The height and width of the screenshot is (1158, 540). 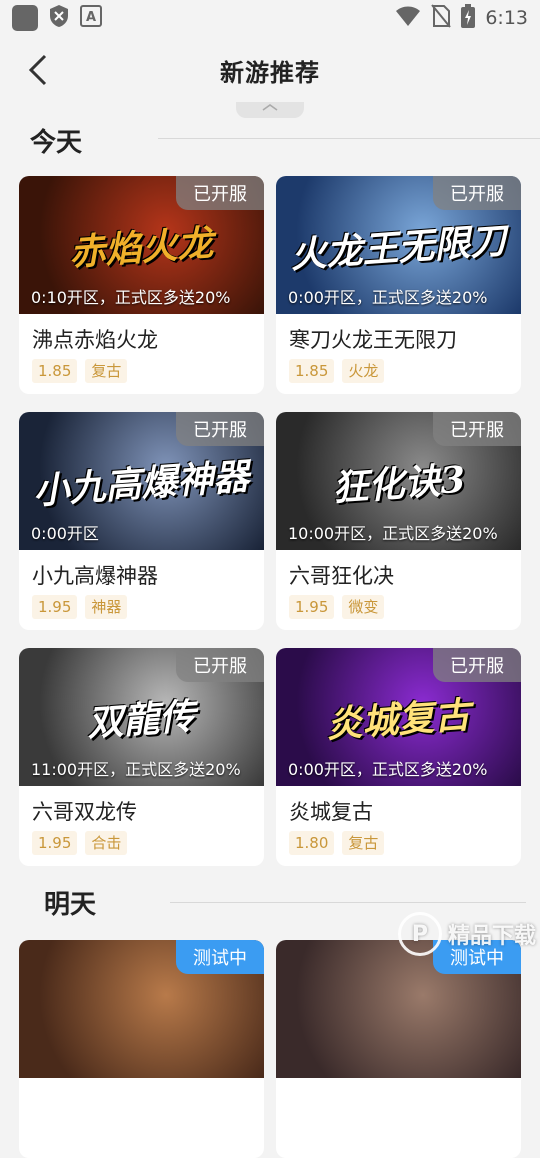 I want to click on section-title-today: 今天, so click(x=56, y=143).